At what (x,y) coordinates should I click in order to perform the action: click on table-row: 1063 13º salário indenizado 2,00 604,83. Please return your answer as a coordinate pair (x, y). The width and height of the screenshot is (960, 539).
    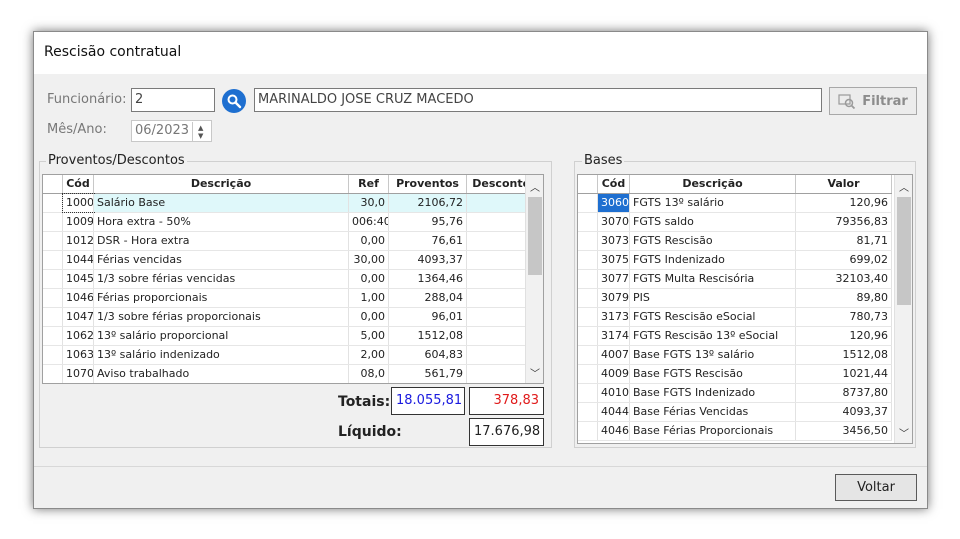
    Looking at the image, I should click on (293, 355).